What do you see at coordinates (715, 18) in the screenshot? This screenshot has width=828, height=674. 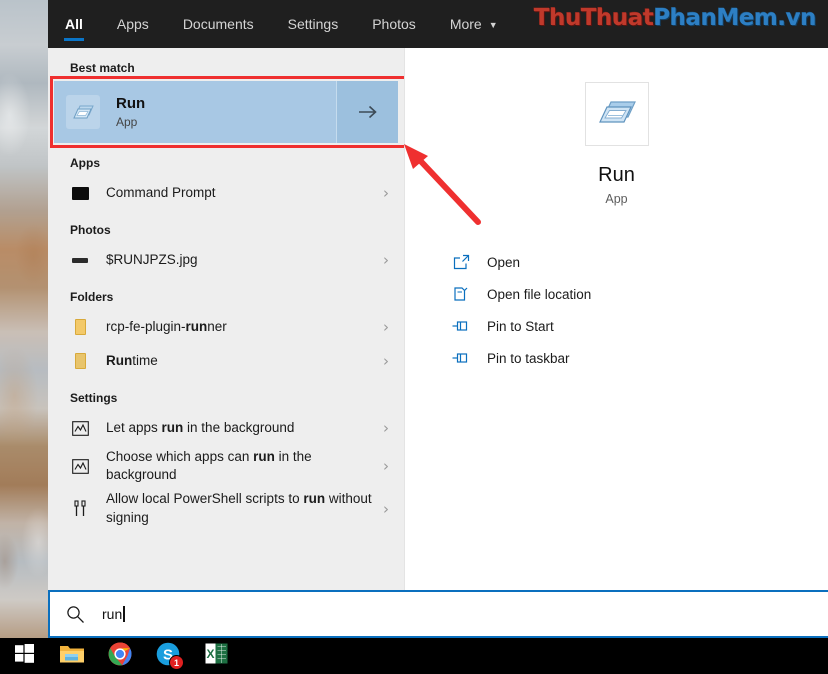 I see `watermark-part-2: PhanMem` at bounding box center [715, 18].